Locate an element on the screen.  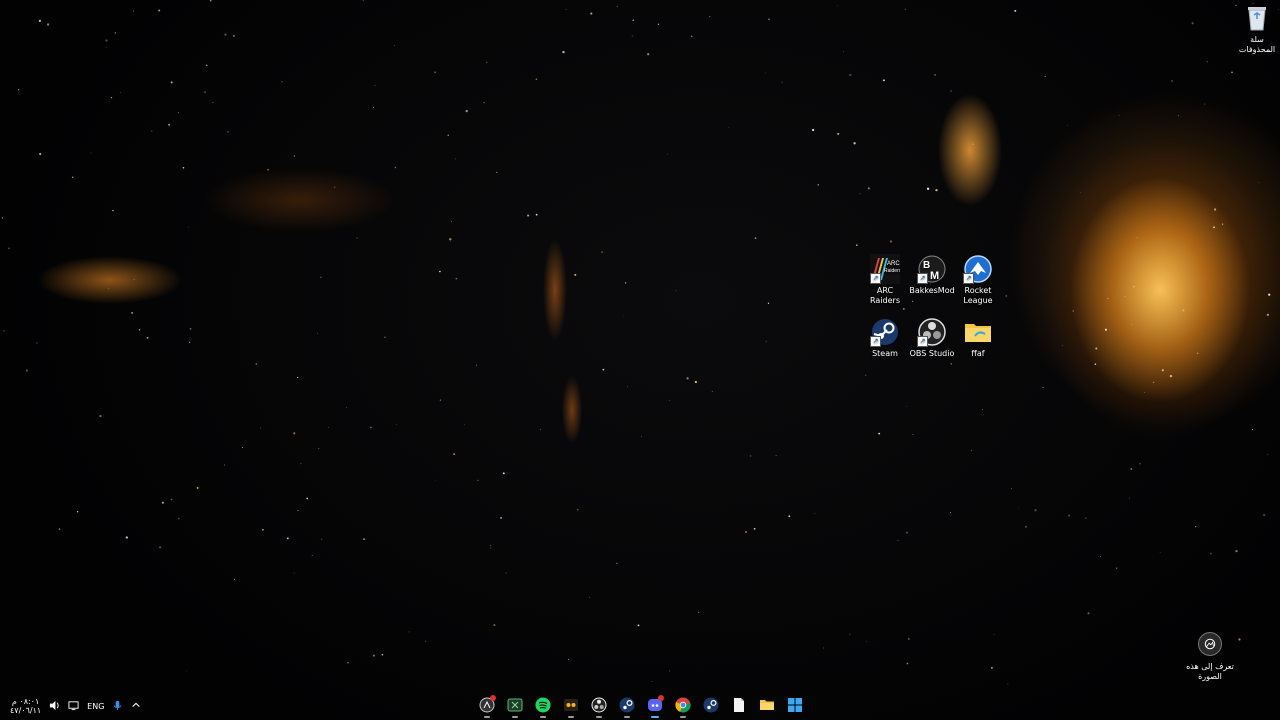
volume-icon is located at coordinates (54, 706).